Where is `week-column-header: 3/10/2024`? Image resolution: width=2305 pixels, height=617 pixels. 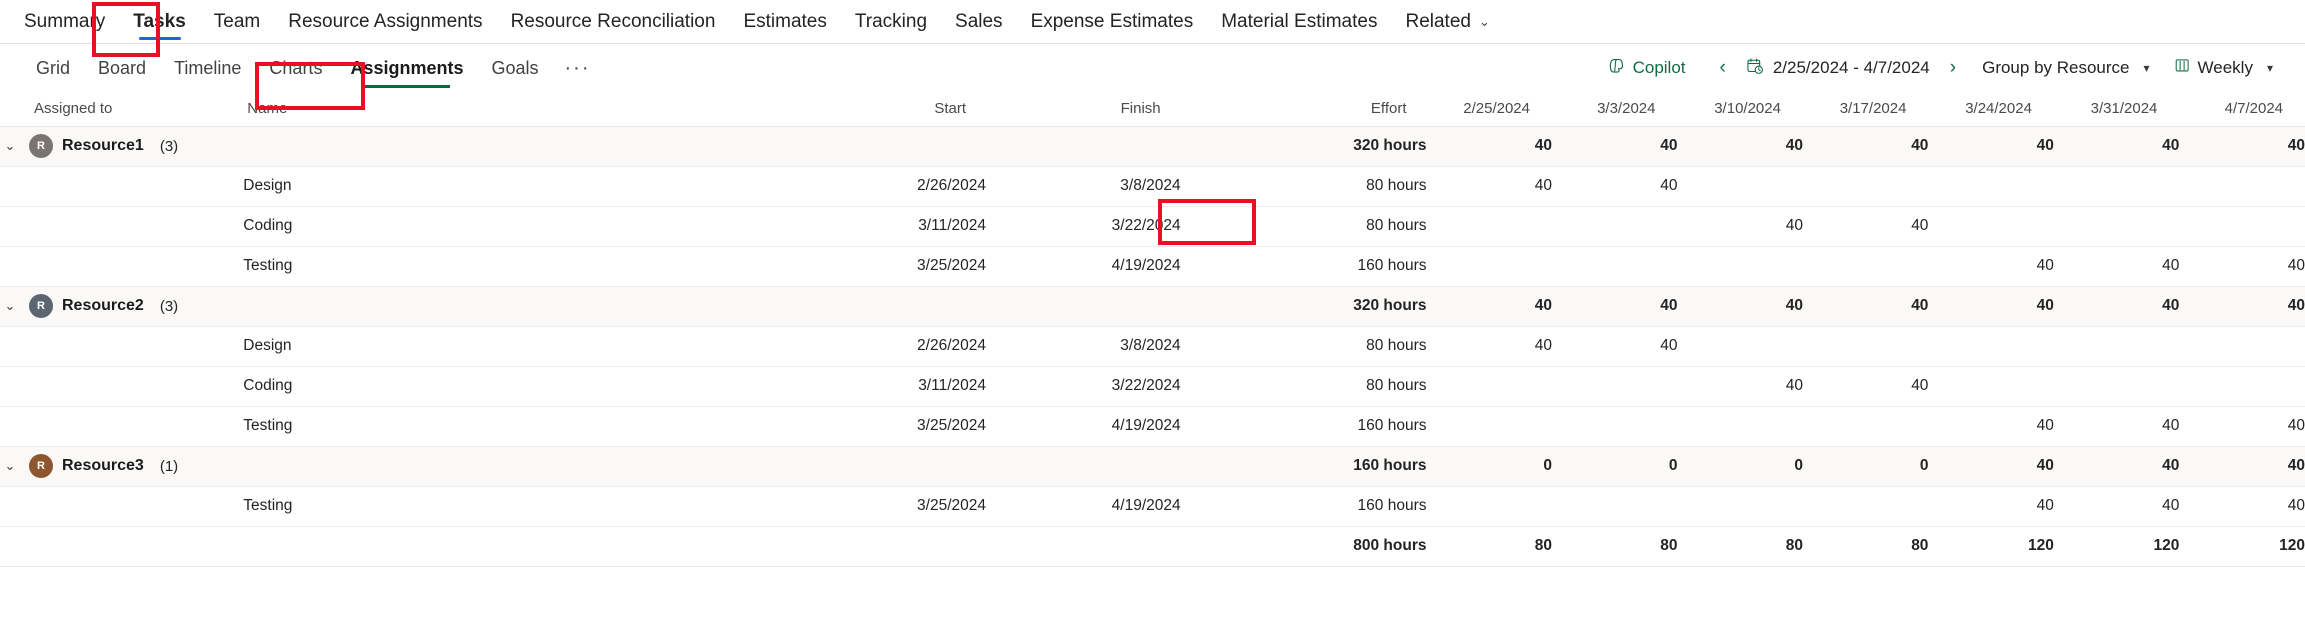 week-column-header: 3/10/2024 is located at coordinates (1740, 109).